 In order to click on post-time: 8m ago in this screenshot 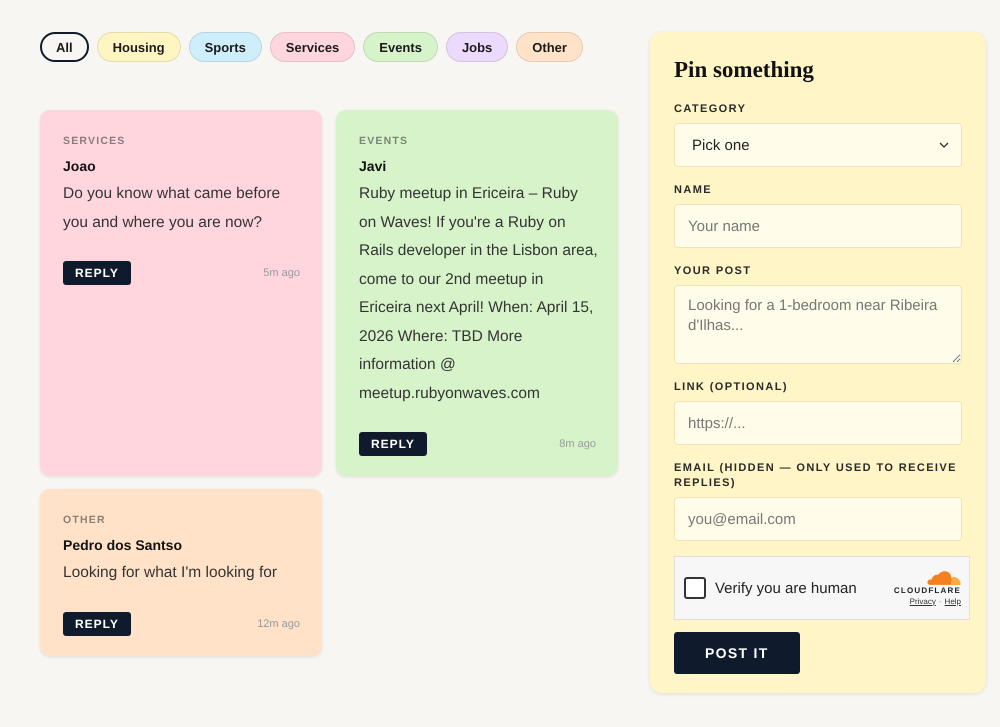, I will do `click(577, 444)`.